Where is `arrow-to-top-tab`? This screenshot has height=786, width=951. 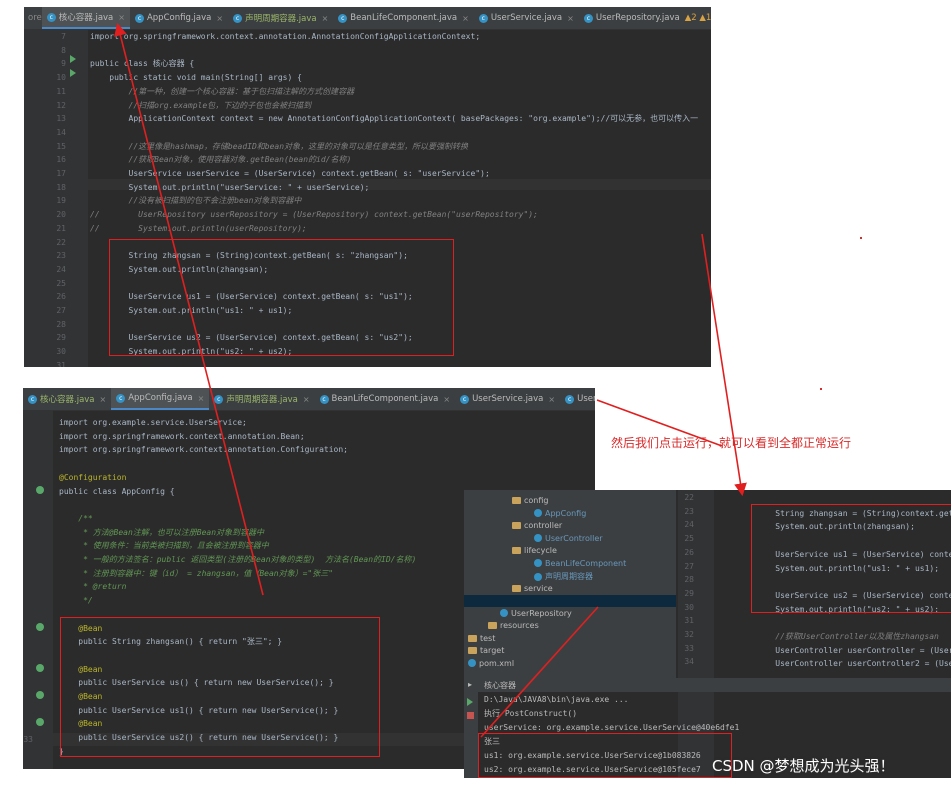 arrow-to-top-tab is located at coordinates (189, 309).